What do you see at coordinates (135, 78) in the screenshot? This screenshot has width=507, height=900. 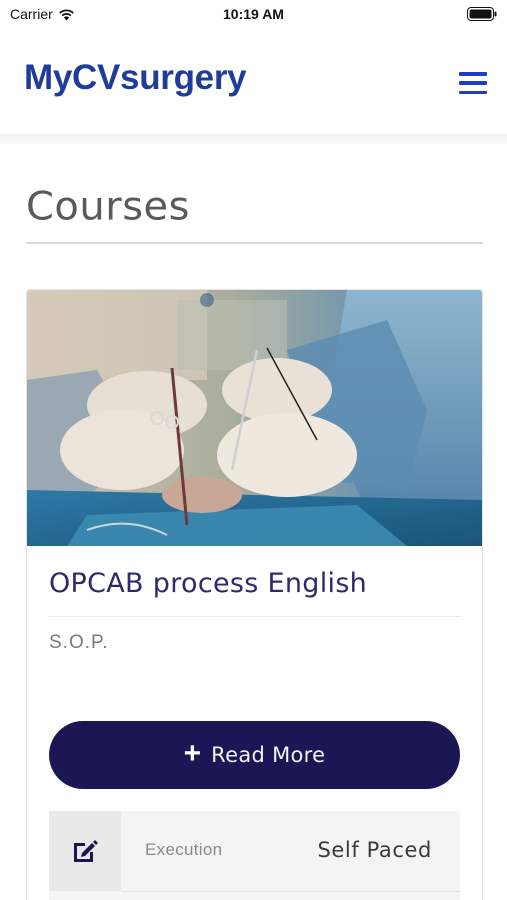 I see `app-logo: MyCVsurgery` at bounding box center [135, 78].